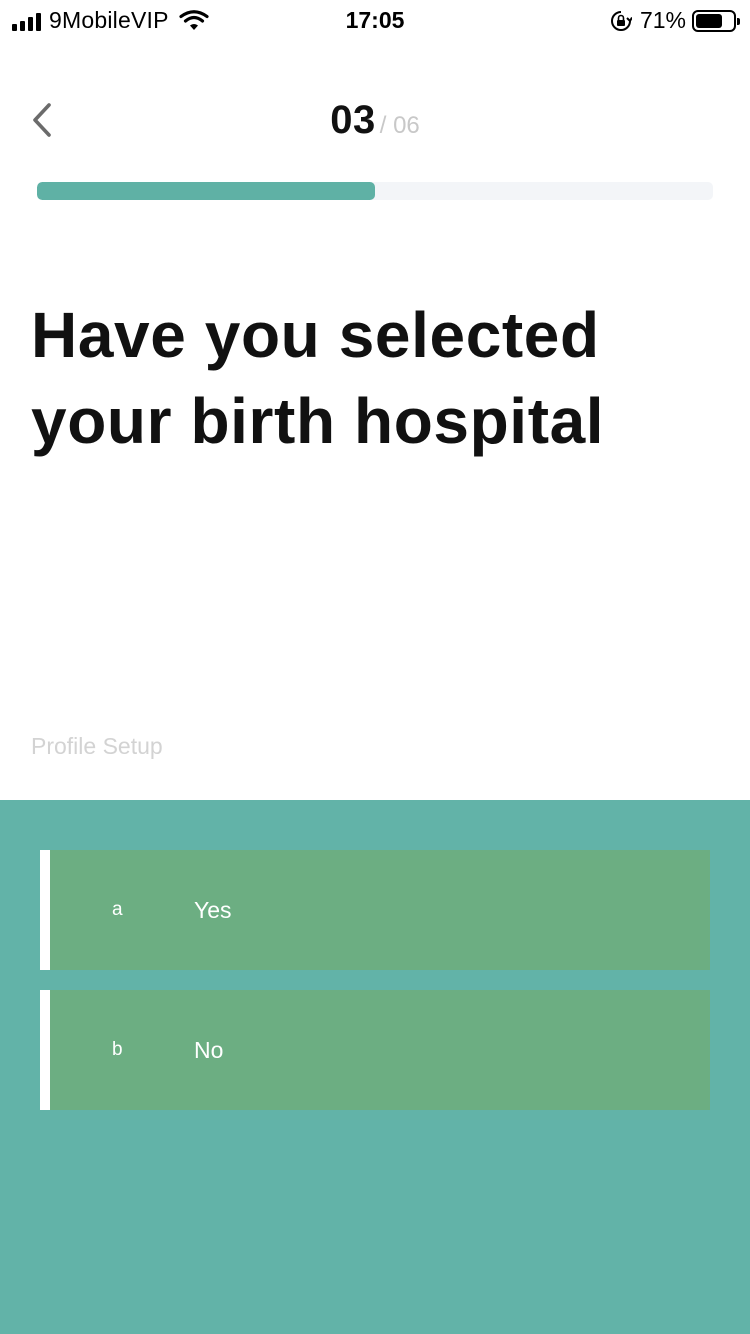  I want to click on option-label: Yes, so click(213, 910).